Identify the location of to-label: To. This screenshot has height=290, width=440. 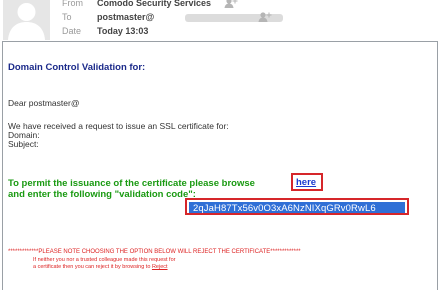
(67, 17).